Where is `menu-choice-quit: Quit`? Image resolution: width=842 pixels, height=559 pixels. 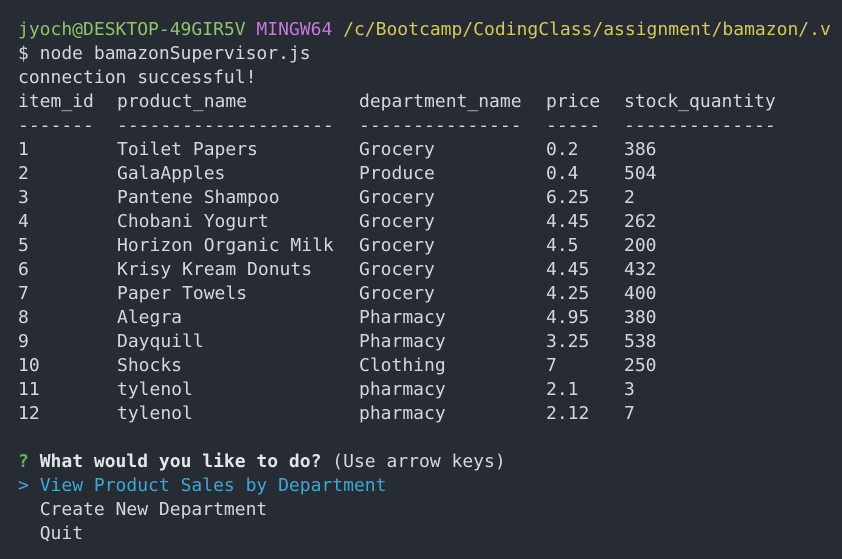
menu-choice-quit: Quit is located at coordinates (430, 534).